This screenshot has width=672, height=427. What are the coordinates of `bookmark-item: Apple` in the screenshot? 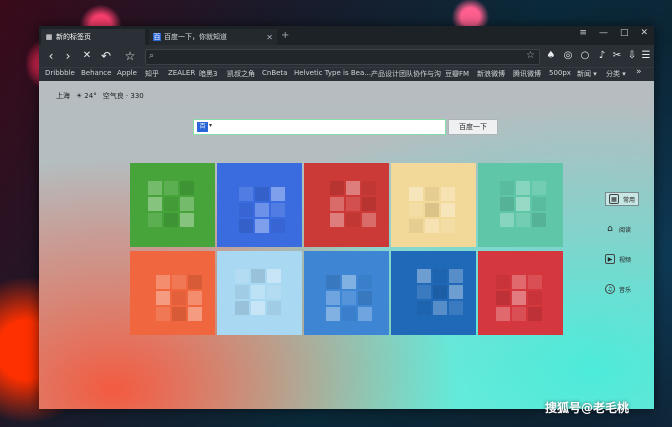 It's located at (127, 73).